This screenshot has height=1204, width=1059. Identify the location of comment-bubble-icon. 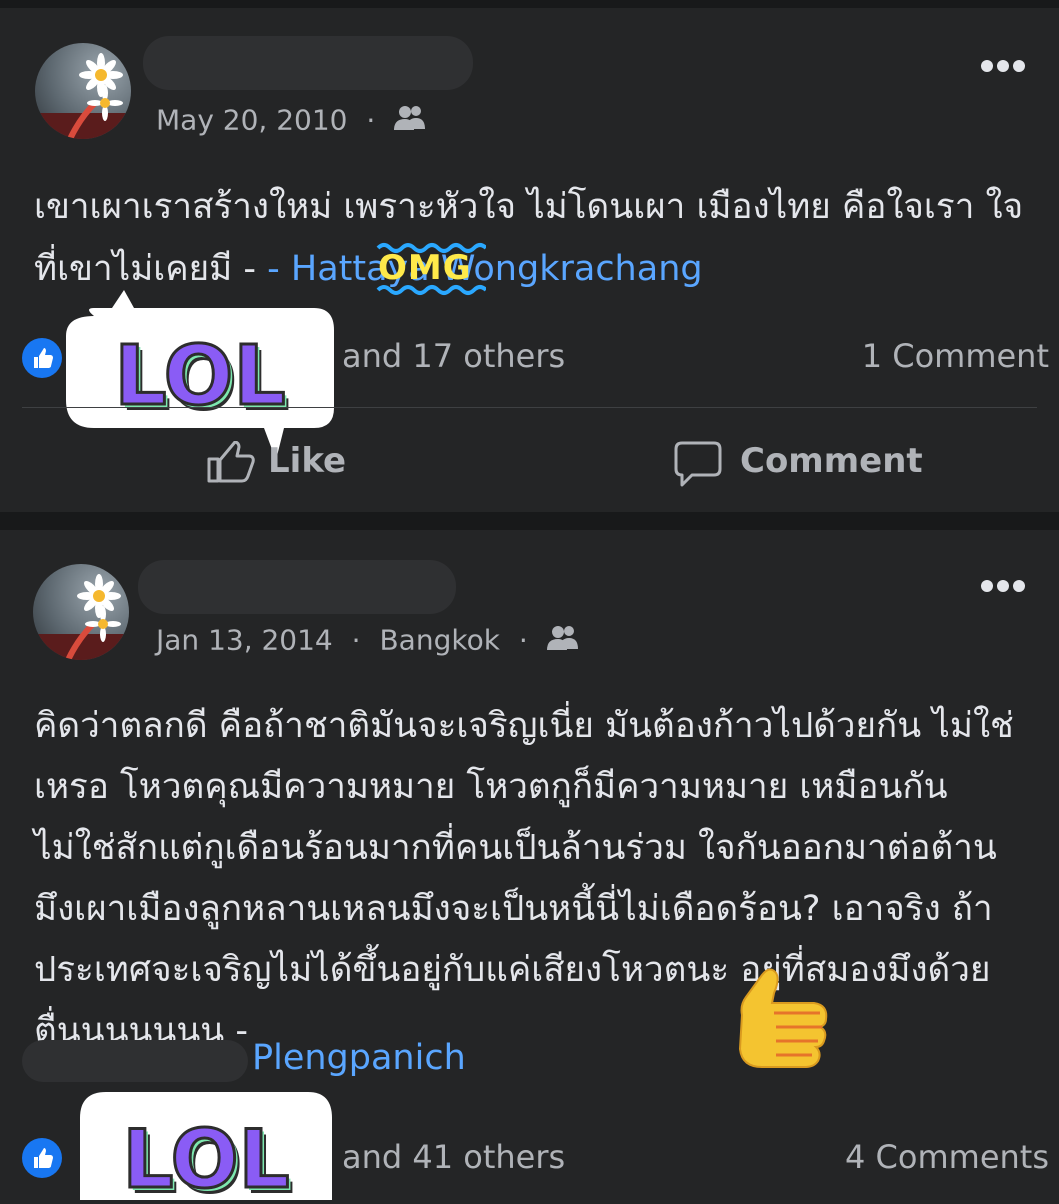
(698, 466).